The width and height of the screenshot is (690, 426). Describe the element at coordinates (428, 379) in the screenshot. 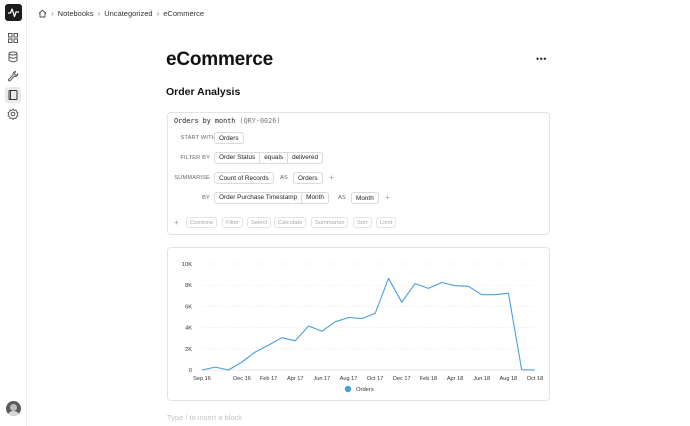

I see `x-tick-label: Feb 18` at that location.